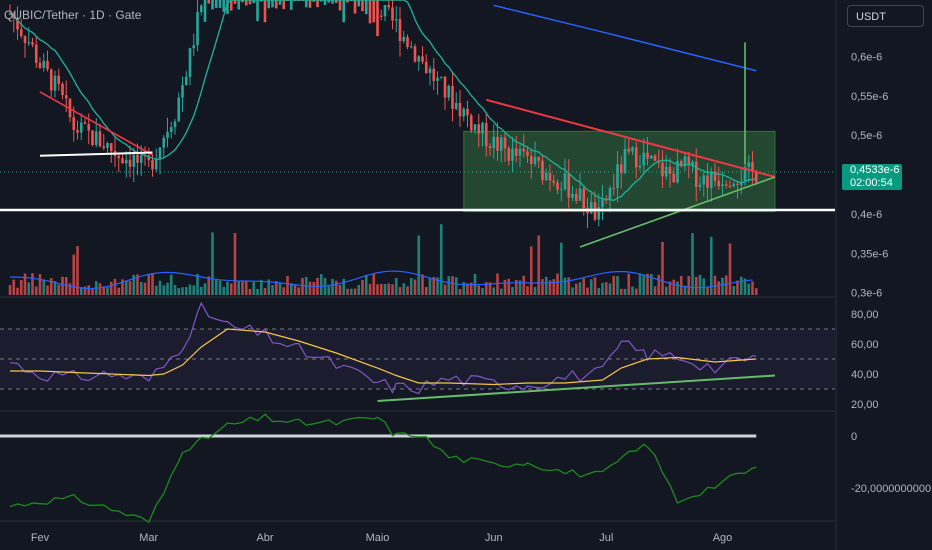 The height and width of the screenshot is (550, 932). What do you see at coordinates (723, 538) in the screenshot?
I see `time-axis-label: Ago` at bounding box center [723, 538].